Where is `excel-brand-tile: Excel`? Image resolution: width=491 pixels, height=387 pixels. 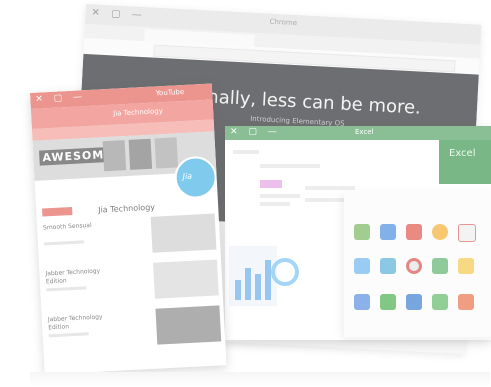 excel-brand-tile: Excel is located at coordinates (465, 162).